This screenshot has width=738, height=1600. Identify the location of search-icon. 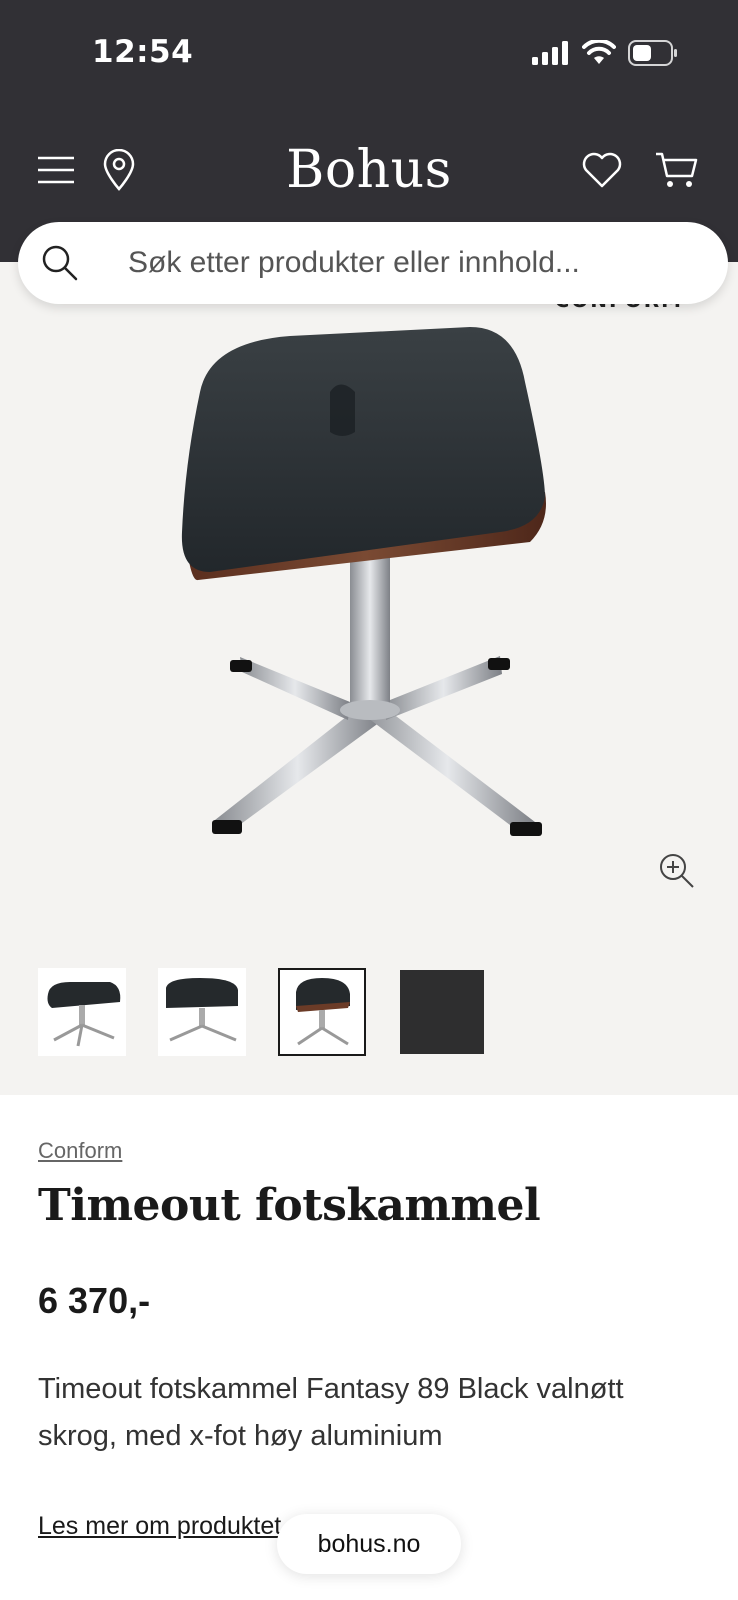
(60, 263).